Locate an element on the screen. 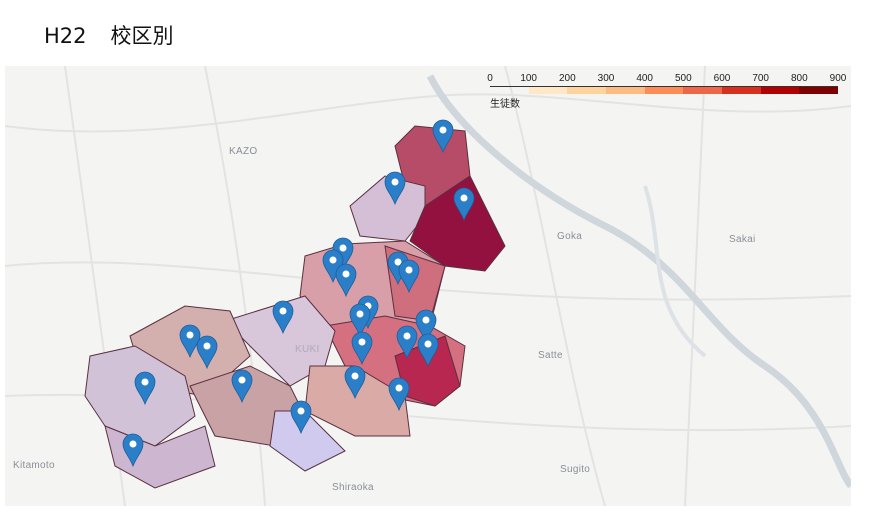 The width and height of the screenshot is (872, 516). town-label: KAZO is located at coordinates (243, 151).